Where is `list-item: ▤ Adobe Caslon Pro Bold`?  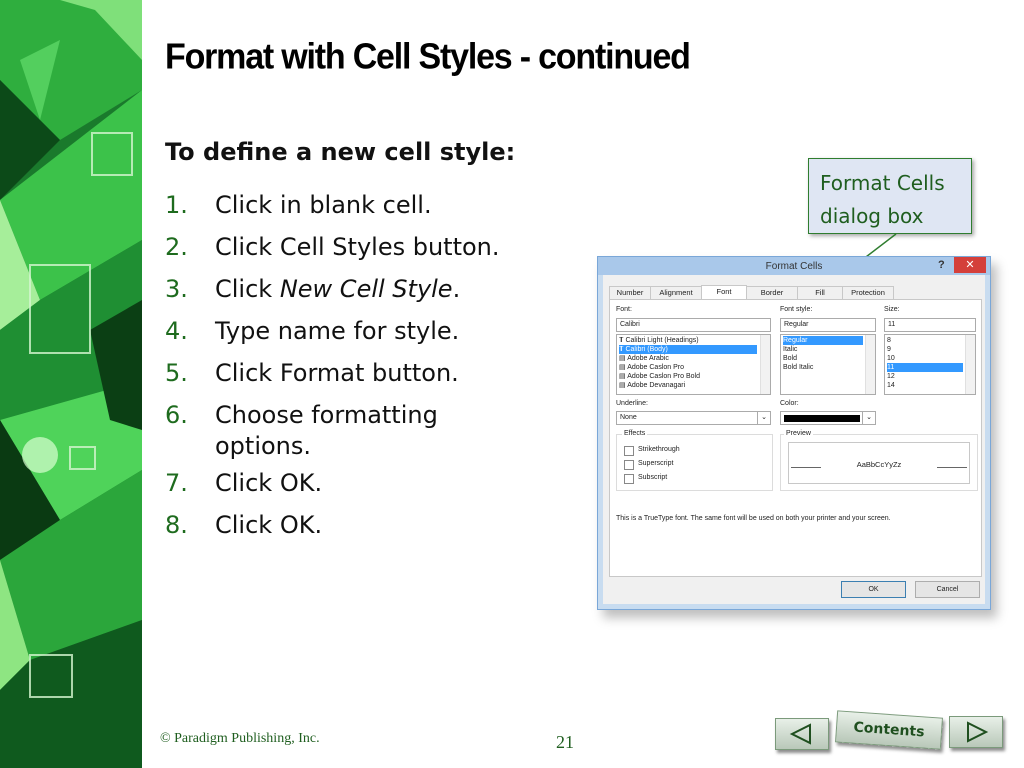
list-item: ▤ Adobe Caslon Pro Bold is located at coordinates (659, 376).